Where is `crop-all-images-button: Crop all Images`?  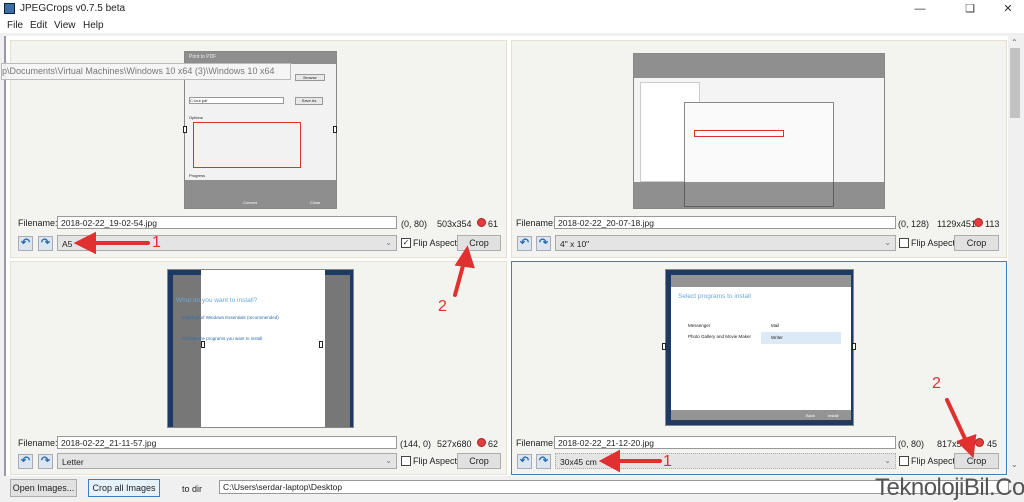 crop-all-images-button: Crop all Images is located at coordinates (124, 488).